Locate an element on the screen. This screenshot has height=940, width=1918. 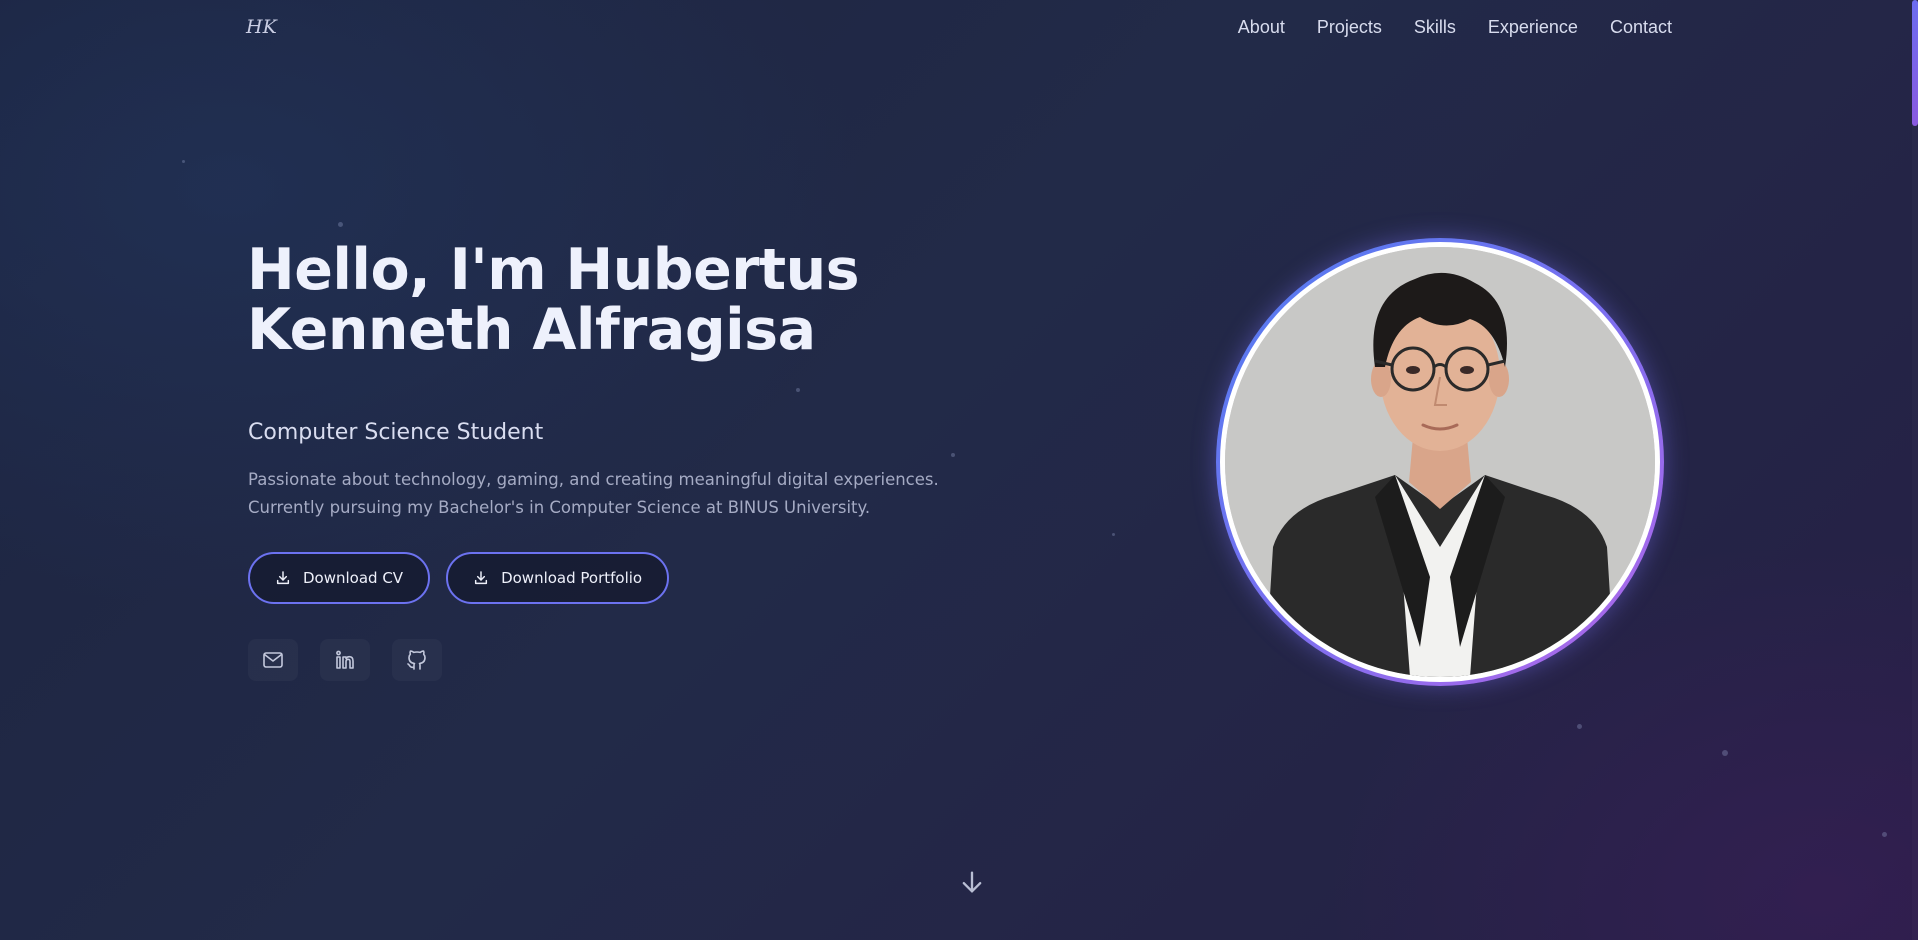
github-link is located at coordinates (417, 660).